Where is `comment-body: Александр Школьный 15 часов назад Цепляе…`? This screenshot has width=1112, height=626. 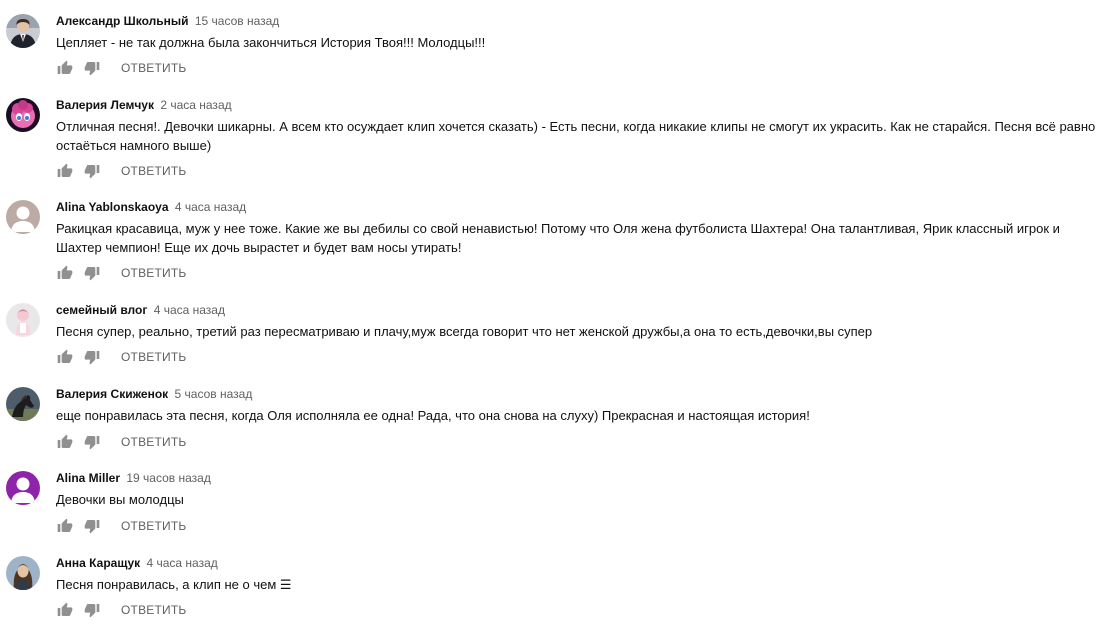
comment-body: Александр Школьный 15 часов назад Цепляе… is located at coordinates (576, 45).